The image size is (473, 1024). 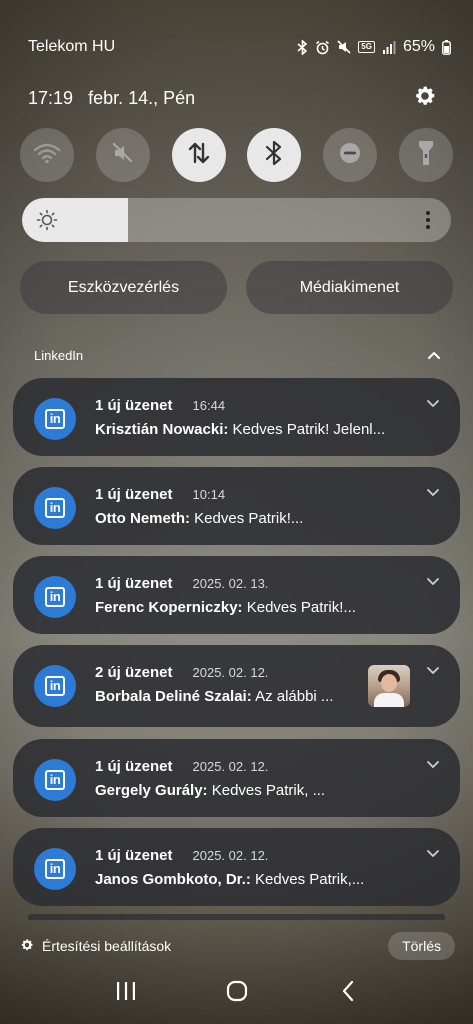 I want to click on brightness-slider, so click(x=236, y=220).